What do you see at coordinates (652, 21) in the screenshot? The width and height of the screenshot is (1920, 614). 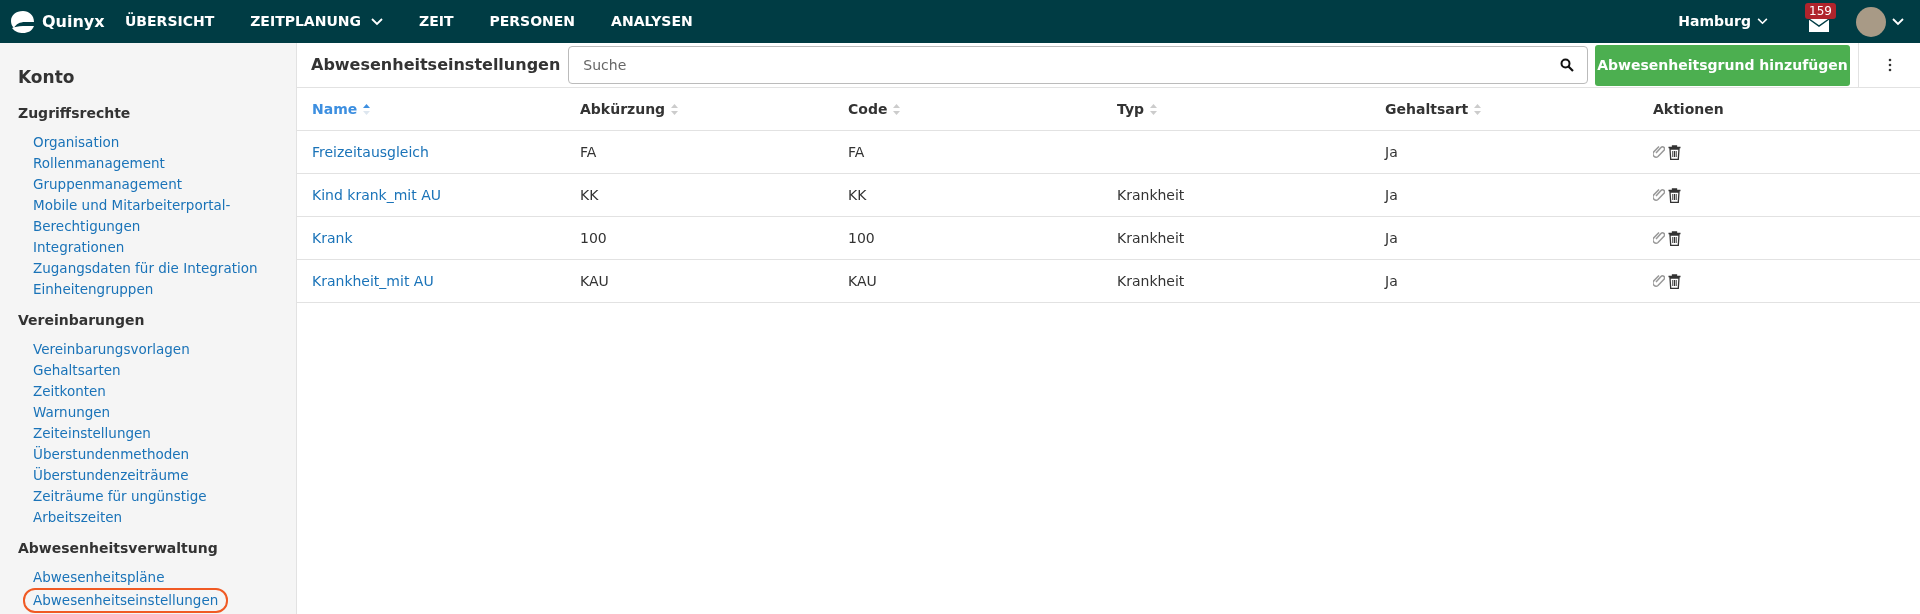 I see `nav-item: ANALYSEN` at bounding box center [652, 21].